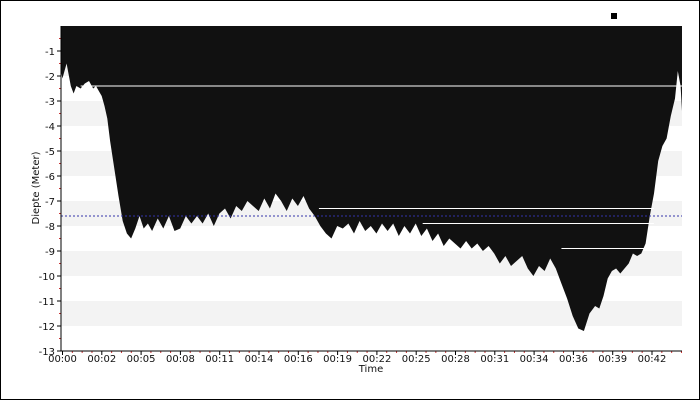  I want to click on x-tick-label: 00:28, so click(455, 359).